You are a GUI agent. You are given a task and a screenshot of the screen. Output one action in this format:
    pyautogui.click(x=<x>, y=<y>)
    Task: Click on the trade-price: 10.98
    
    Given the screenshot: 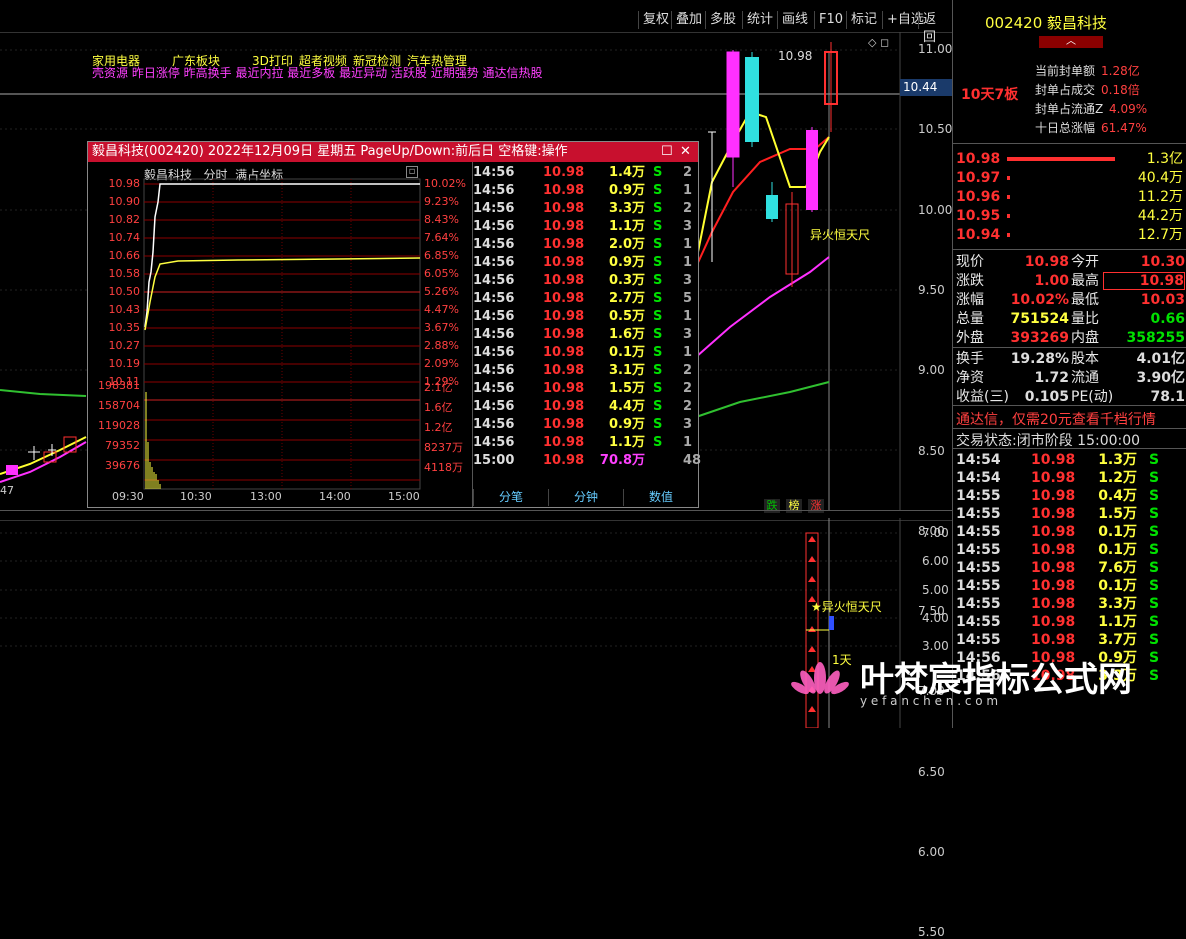 What is the action you would take?
    pyautogui.click(x=1053, y=496)
    